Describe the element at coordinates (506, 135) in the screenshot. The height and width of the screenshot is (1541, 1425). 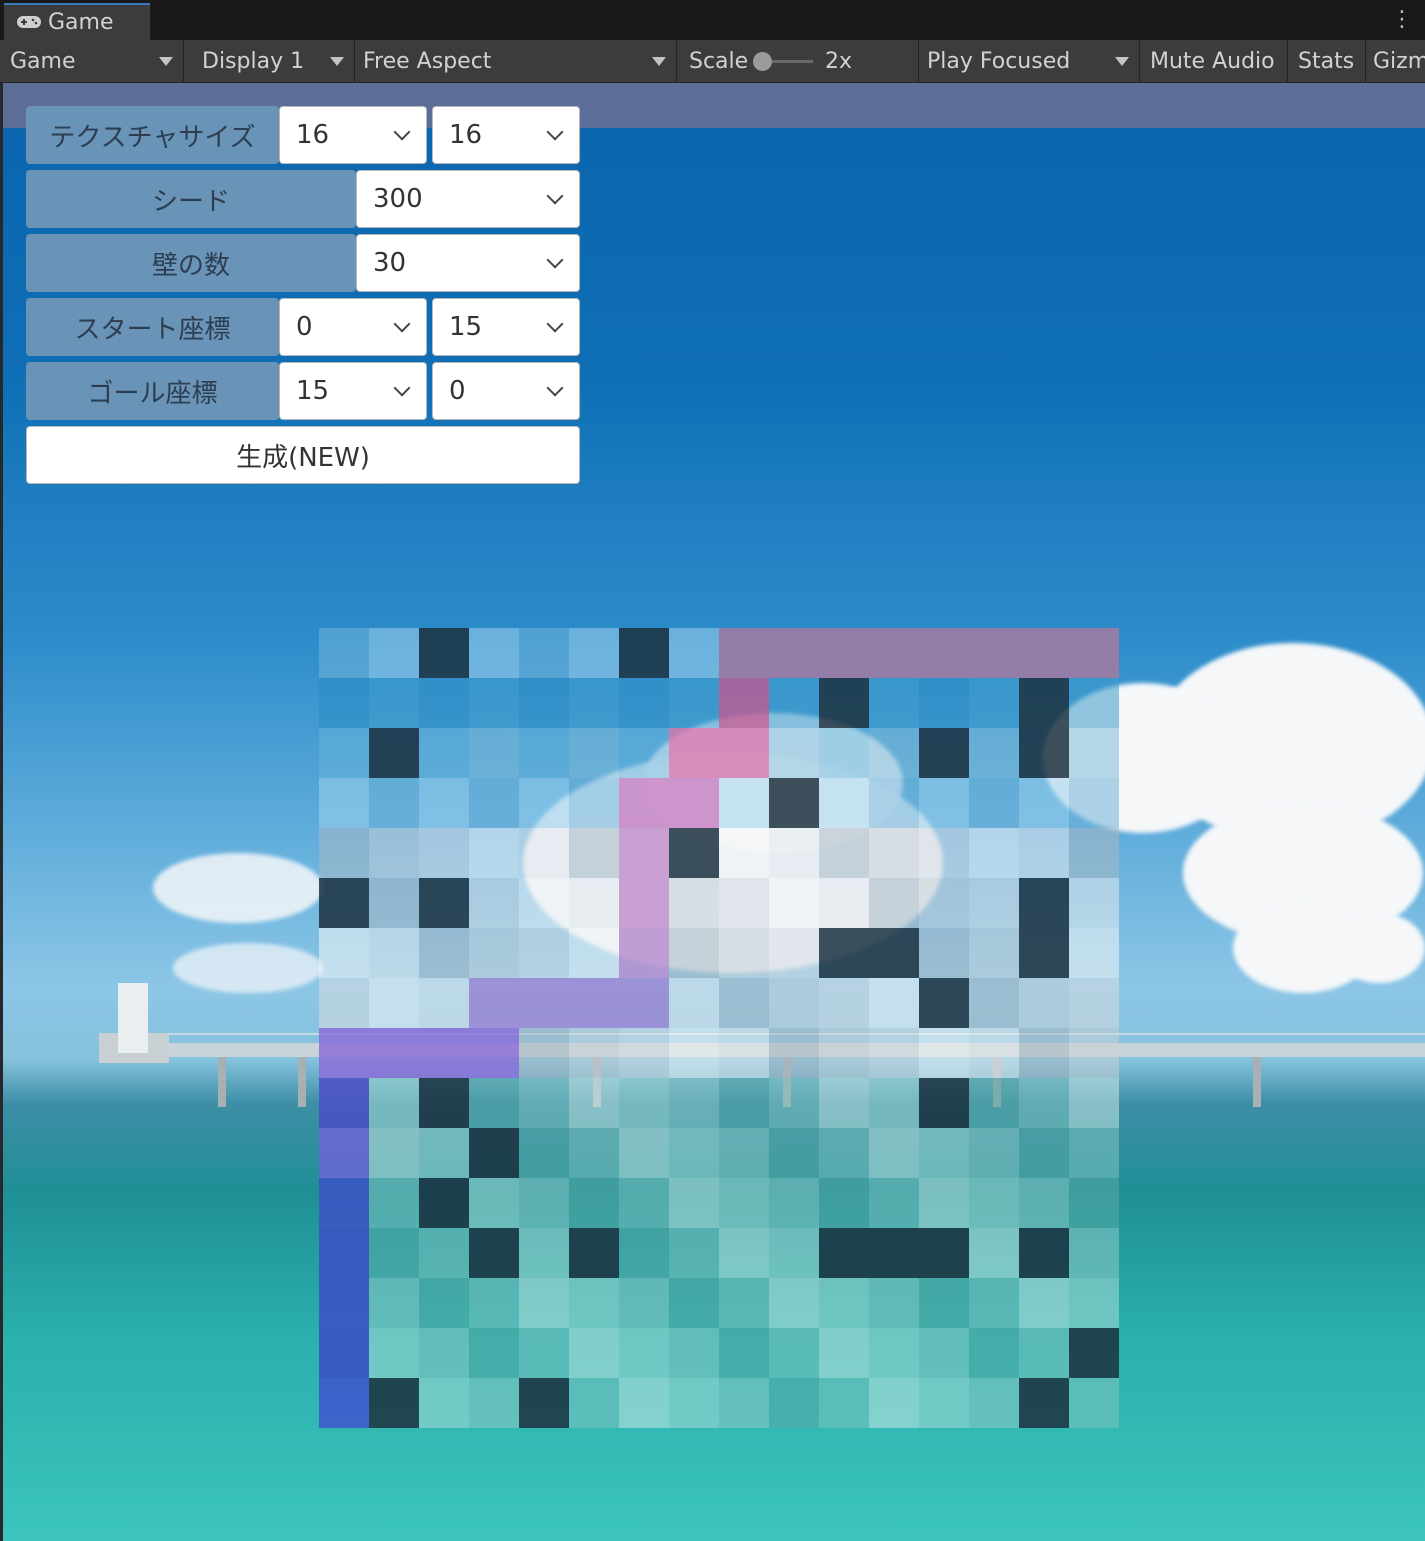
I see `texture-height-dropdown: 16` at that location.